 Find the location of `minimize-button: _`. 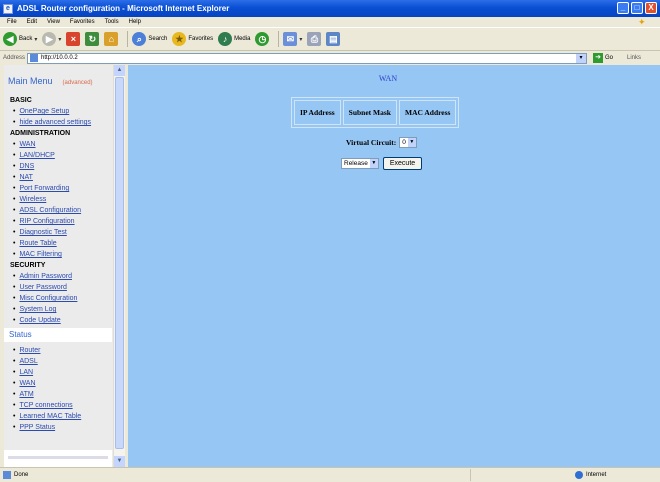

minimize-button: _ is located at coordinates (623, 8).